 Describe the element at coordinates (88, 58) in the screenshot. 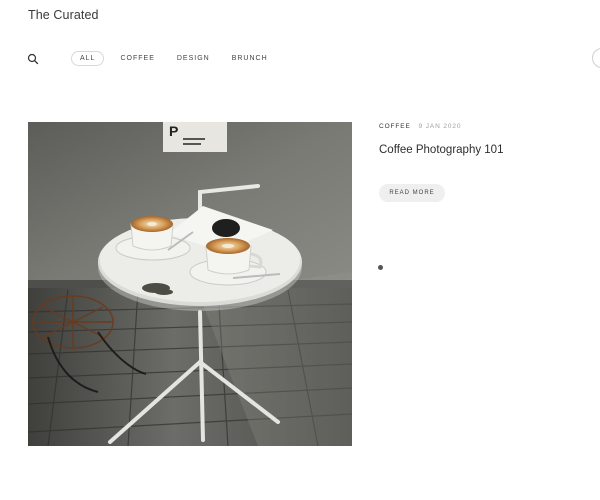

I see `nav-item-all: ALL` at that location.